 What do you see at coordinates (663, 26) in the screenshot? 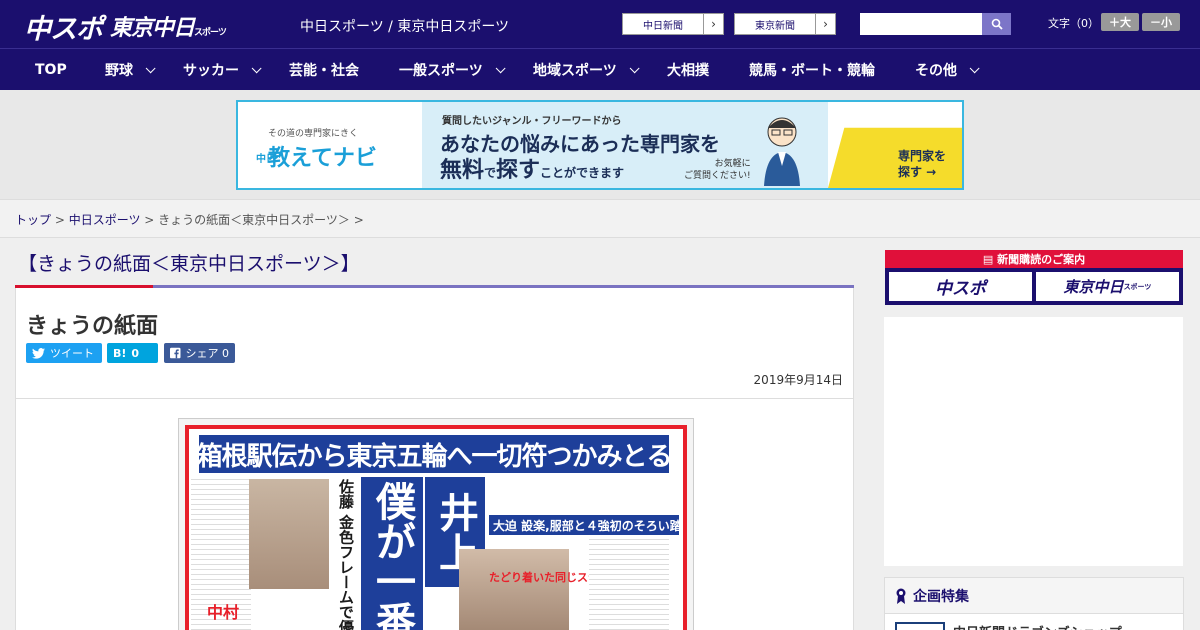
I see `chunichi-shimbun-label: 中日新聞` at bounding box center [663, 26].